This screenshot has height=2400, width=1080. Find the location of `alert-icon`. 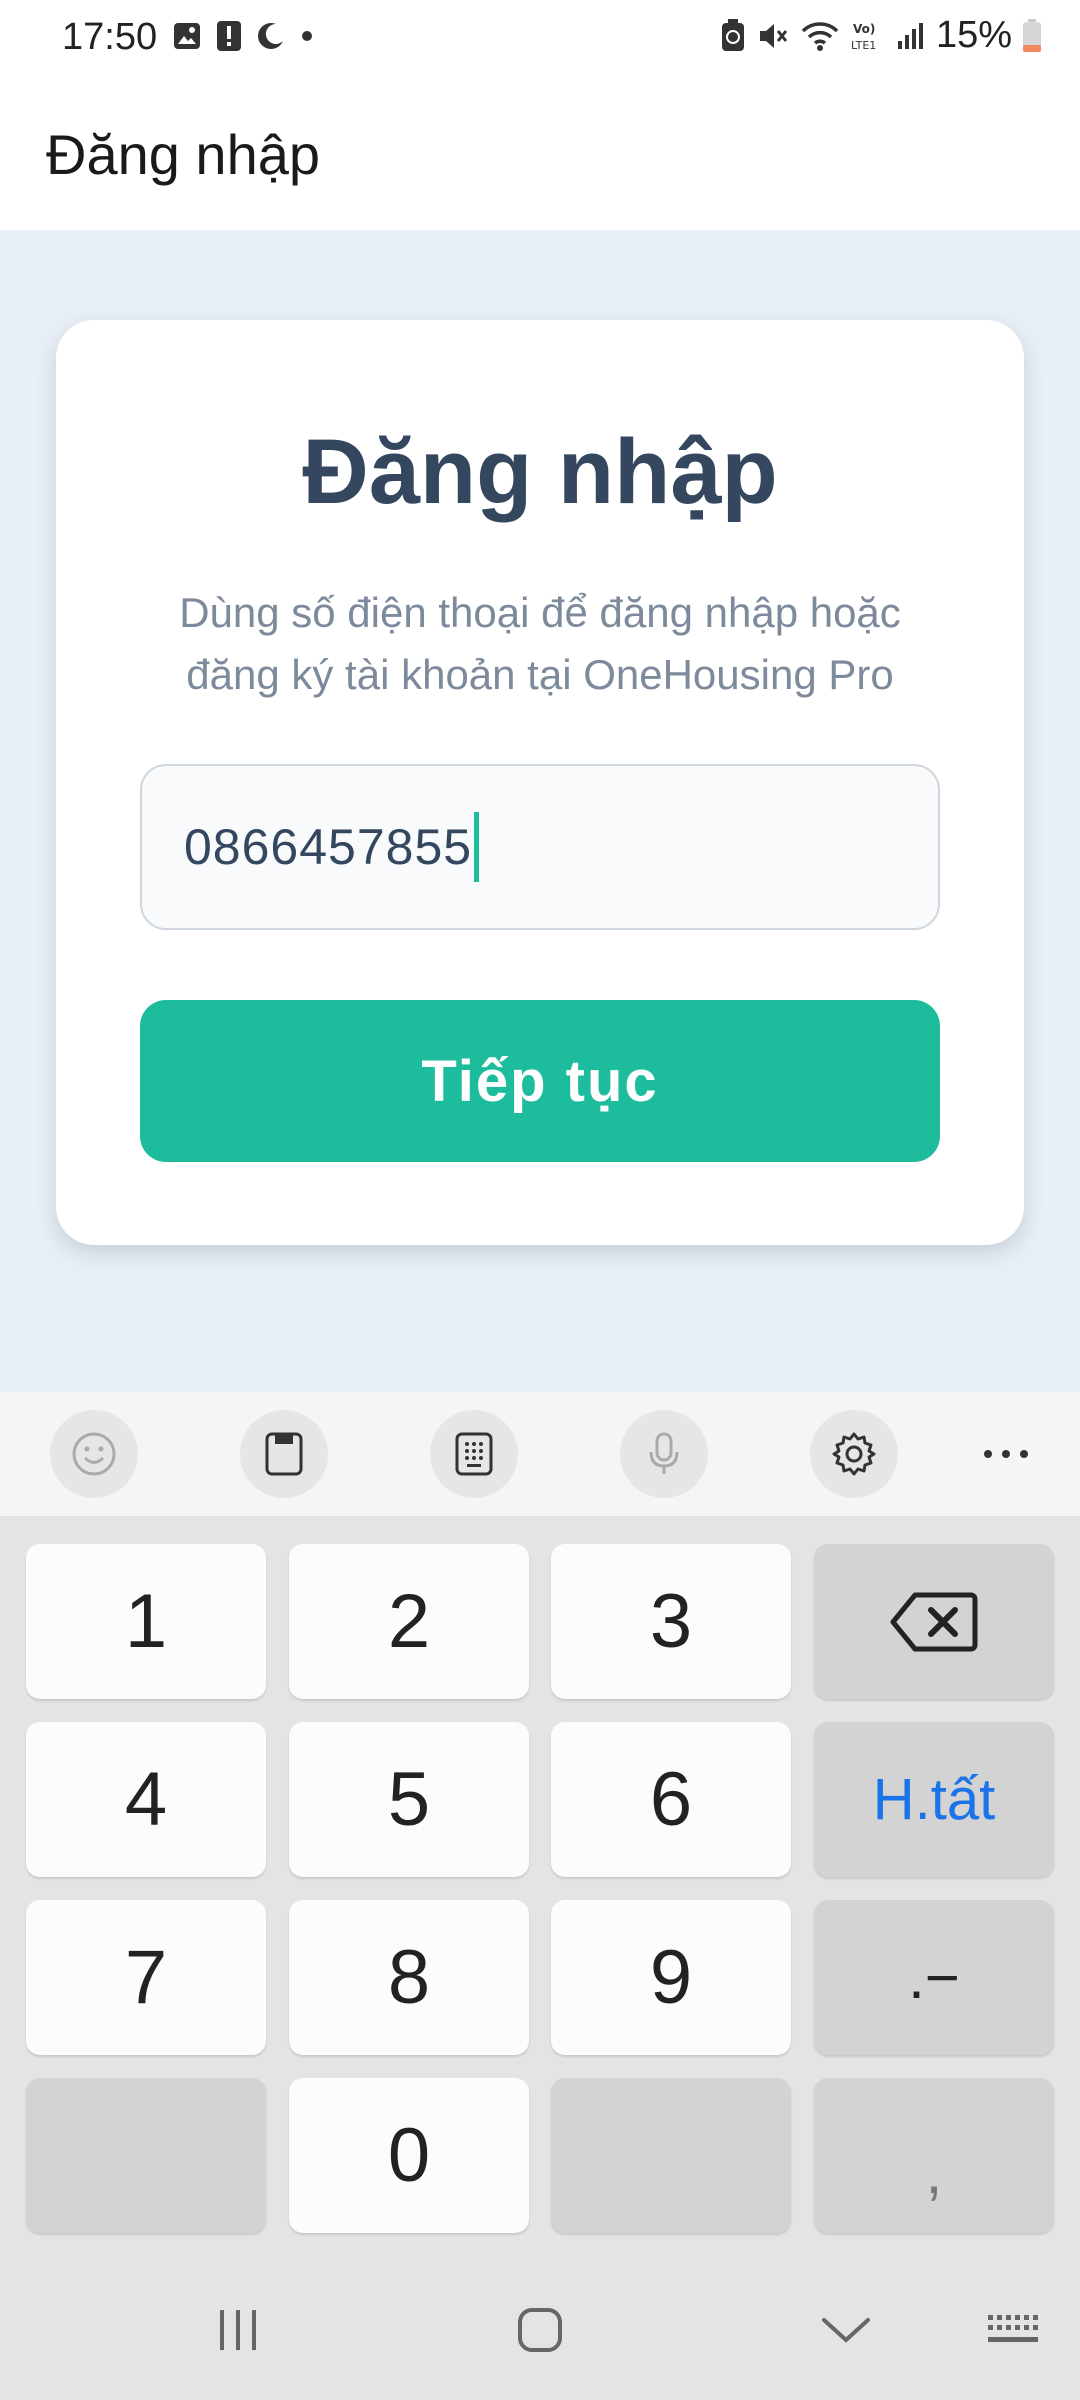

alert-icon is located at coordinates (229, 36).